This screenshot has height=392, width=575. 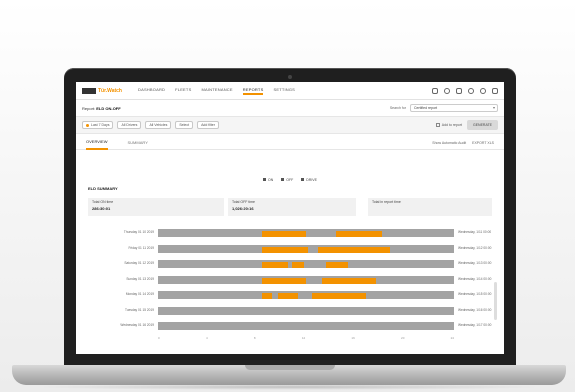 I want to click on nav-item-settings: SETTINGS, so click(x=284, y=91).